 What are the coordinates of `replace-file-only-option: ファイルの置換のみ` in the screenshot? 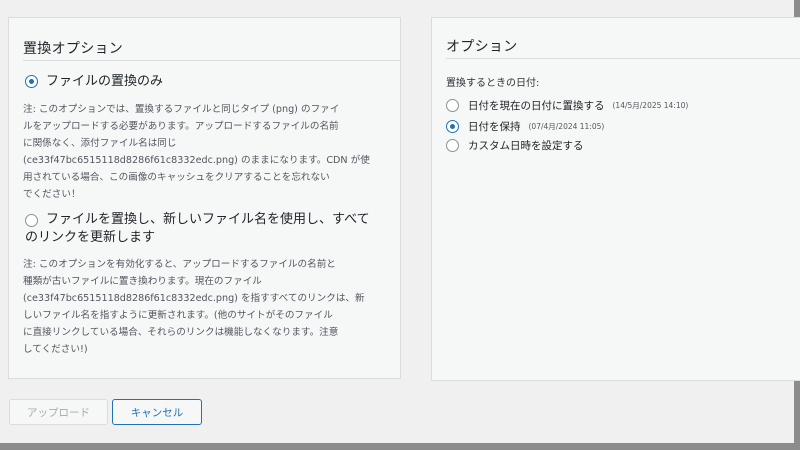 It's located at (94, 82).